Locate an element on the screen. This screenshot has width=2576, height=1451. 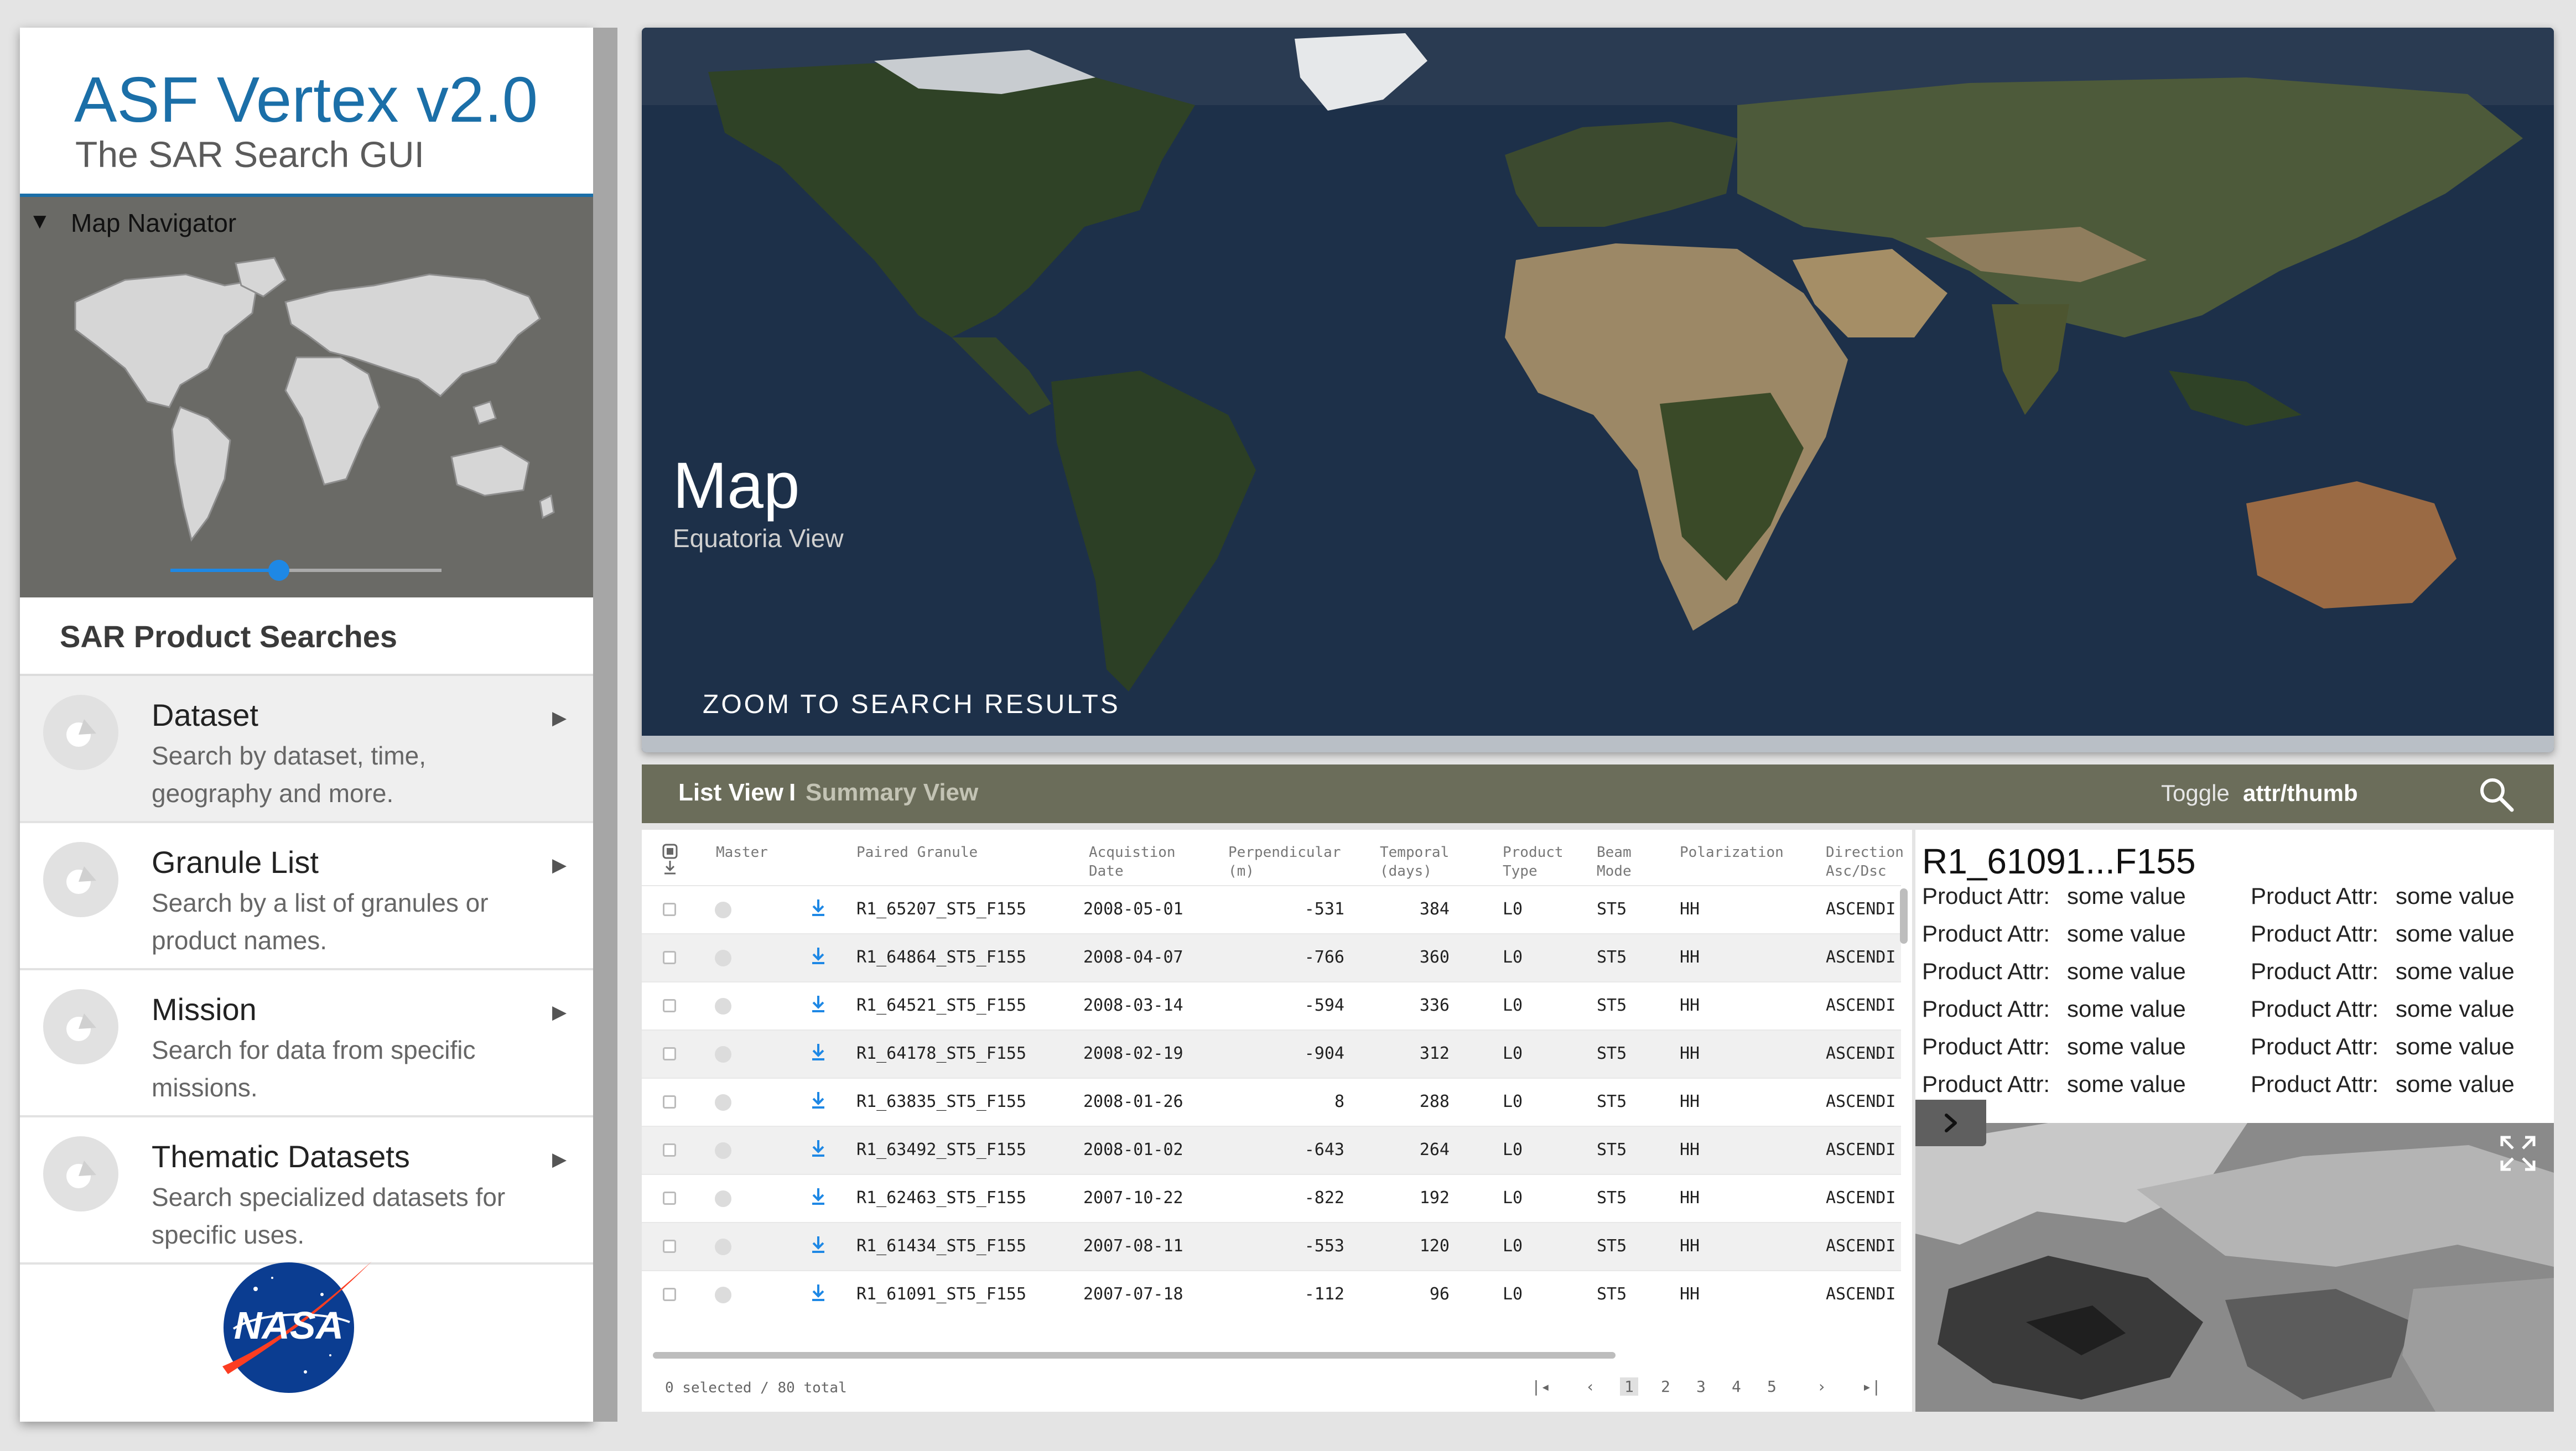
vertical-scrollbar is located at coordinates (1904, 916).